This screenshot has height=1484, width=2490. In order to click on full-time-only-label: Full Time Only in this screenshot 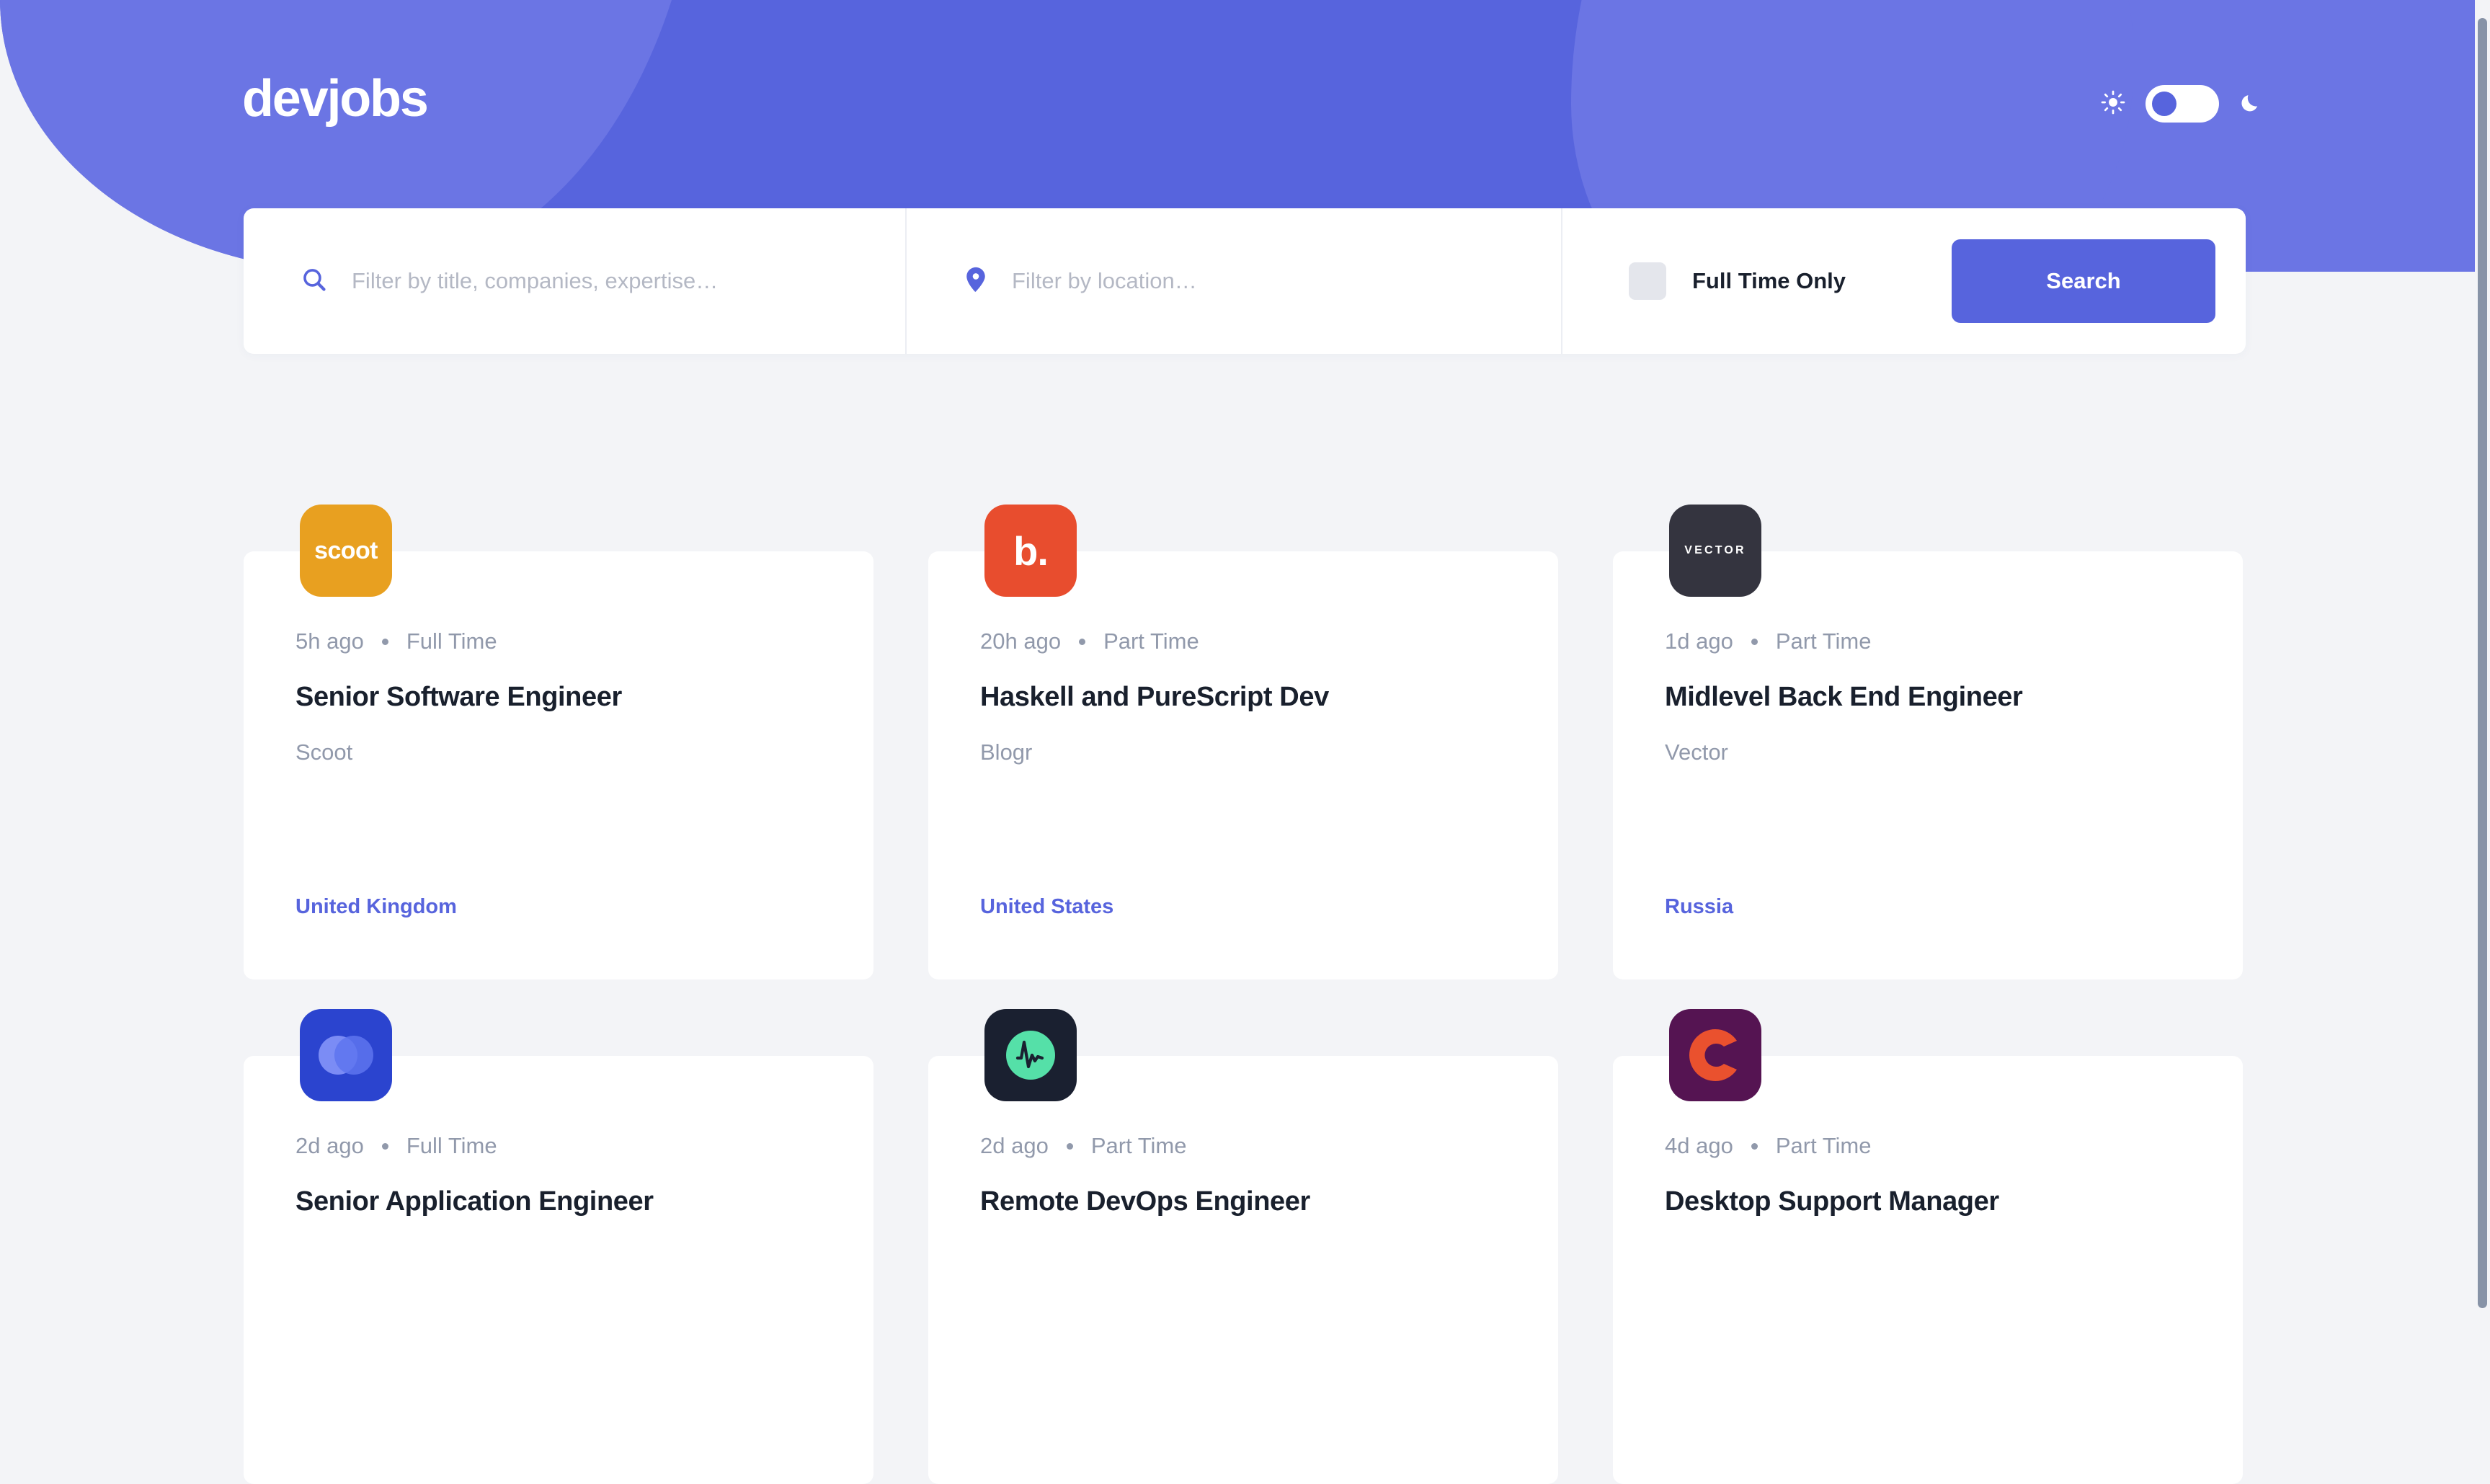, I will do `click(1769, 281)`.